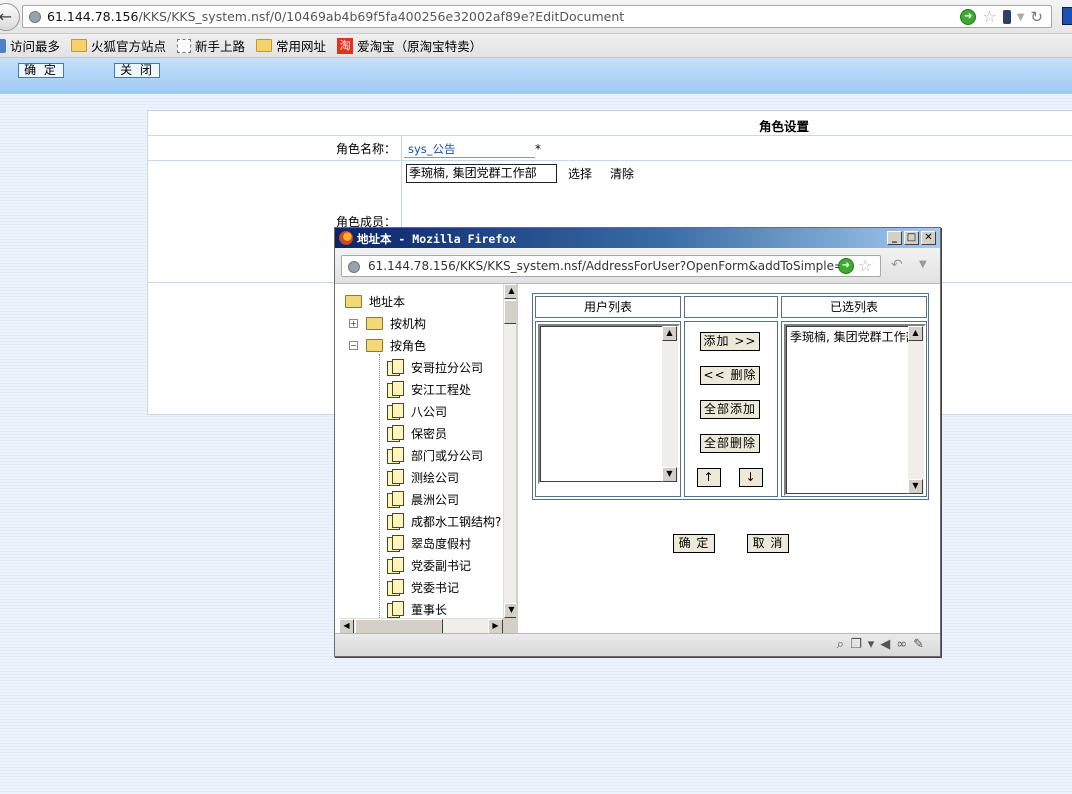 The width and height of the screenshot is (1072, 794). Describe the element at coordinates (768, 543) in the screenshot. I see `popup-cancel-button: 取 消` at that location.